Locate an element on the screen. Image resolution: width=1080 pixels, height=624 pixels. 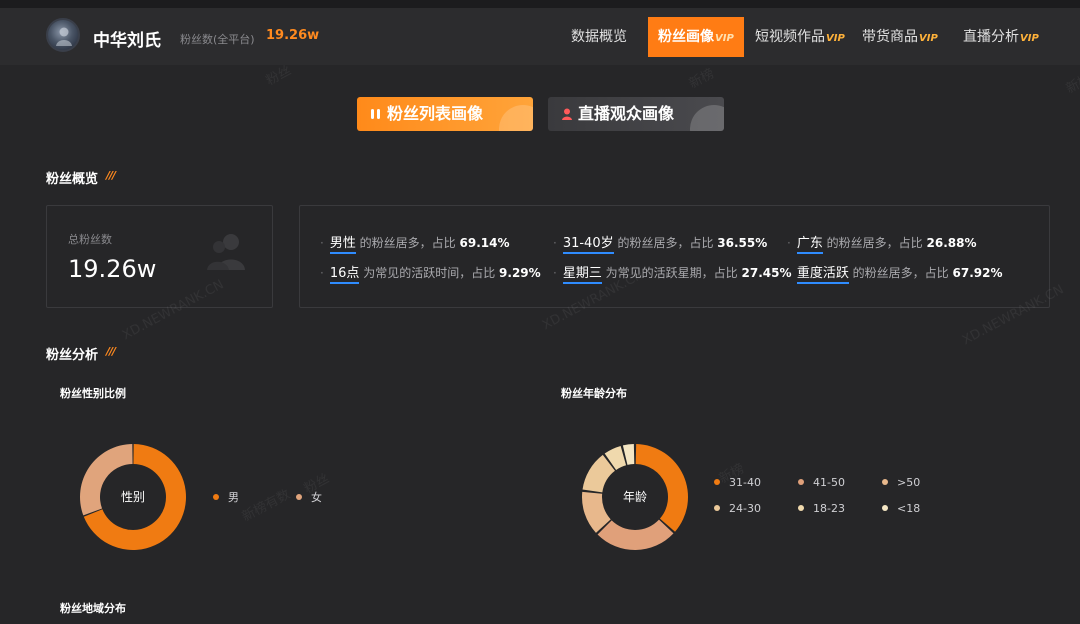
watermark: 新榜有数 is located at coordinates (266, 506).